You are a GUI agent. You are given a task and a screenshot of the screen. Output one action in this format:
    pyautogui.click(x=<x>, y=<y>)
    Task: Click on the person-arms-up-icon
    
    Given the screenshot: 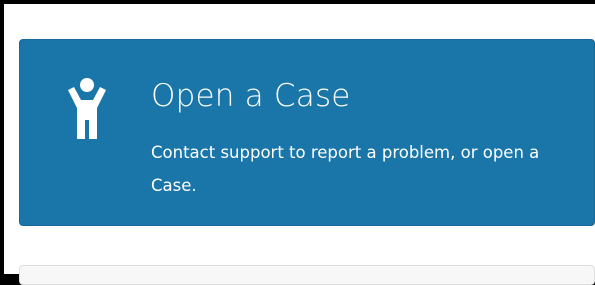 What is the action you would take?
    pyautogui.click(x=87, y=109)
    